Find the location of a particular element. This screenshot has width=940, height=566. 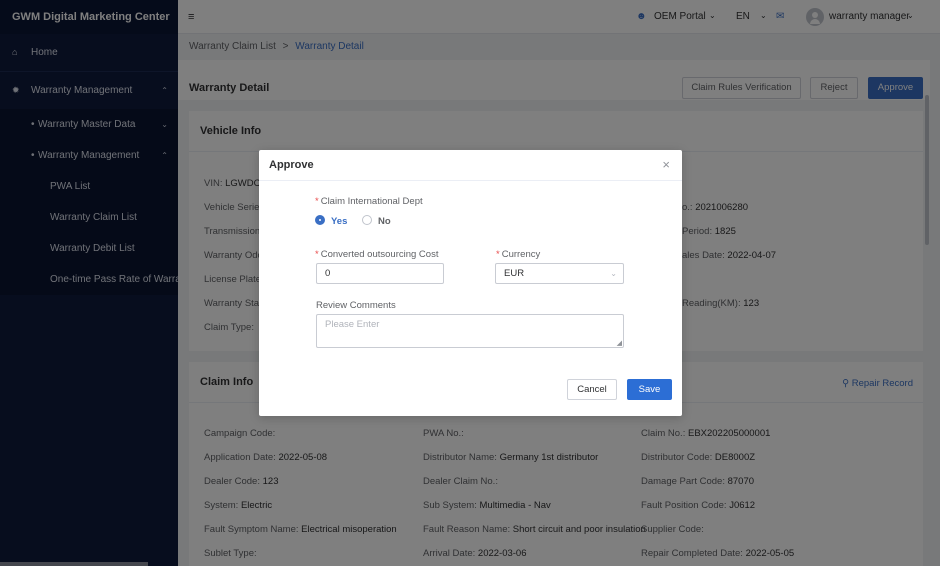

radio-checked-icon is located at coordinates (320, 220).